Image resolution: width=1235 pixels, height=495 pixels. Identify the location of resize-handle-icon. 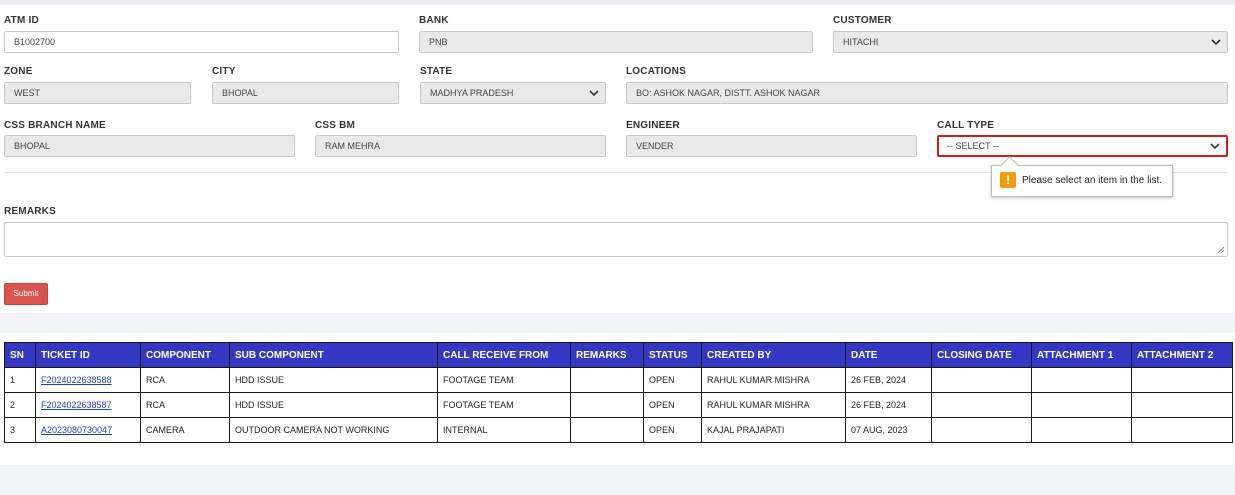
(1221, 250).